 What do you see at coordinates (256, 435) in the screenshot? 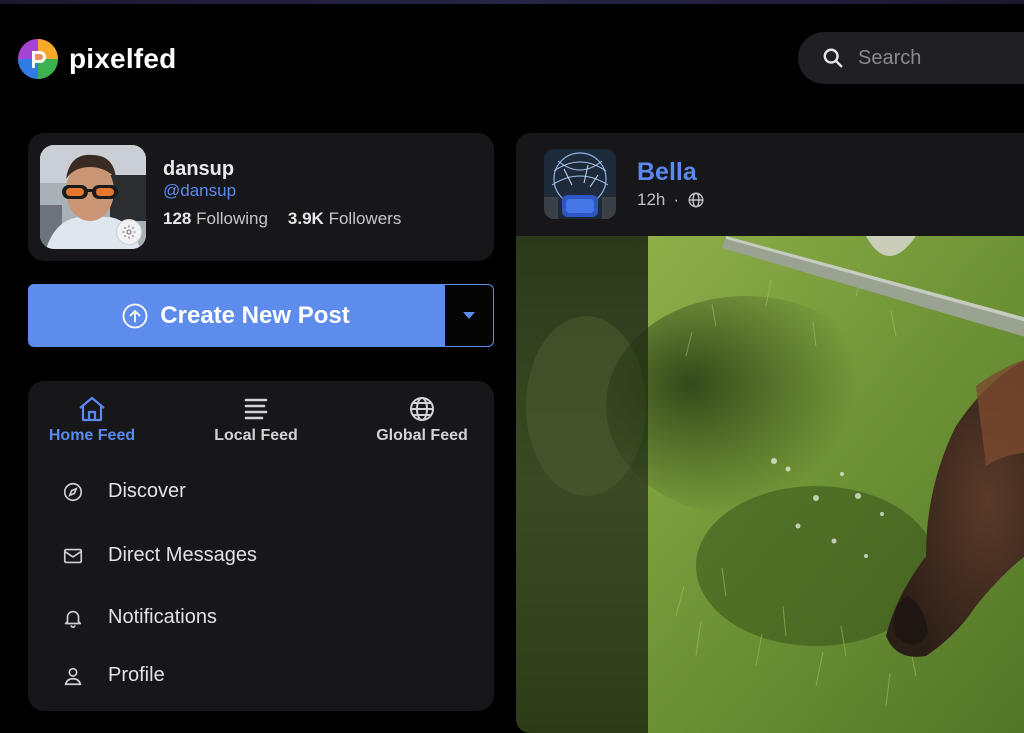
I see `local-feed-label: Local Feed` at bounding box center [256, 435].